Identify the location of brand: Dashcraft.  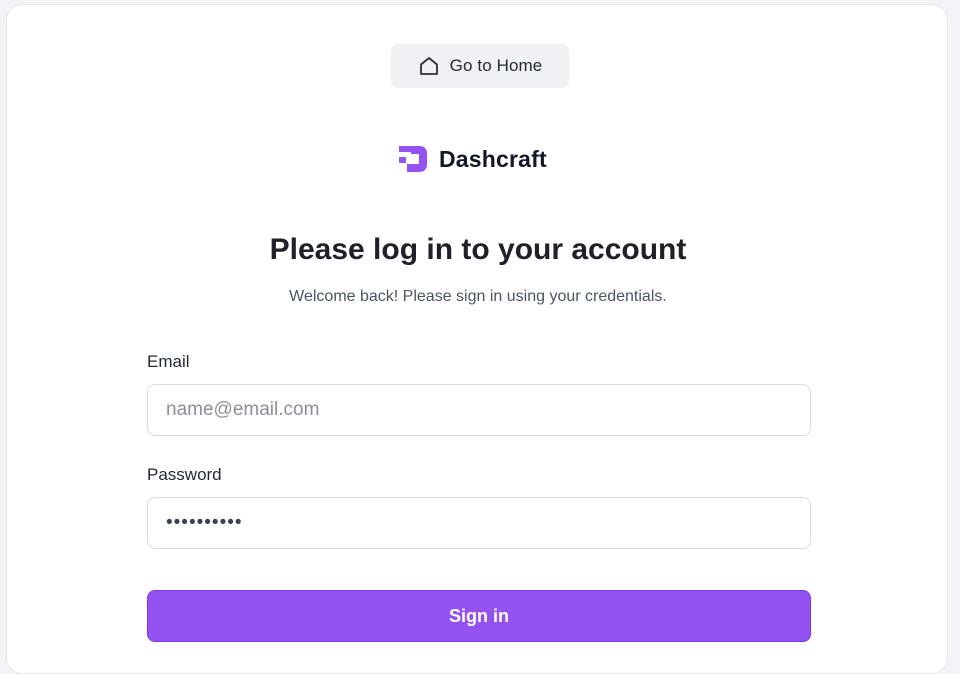
(472, 159).